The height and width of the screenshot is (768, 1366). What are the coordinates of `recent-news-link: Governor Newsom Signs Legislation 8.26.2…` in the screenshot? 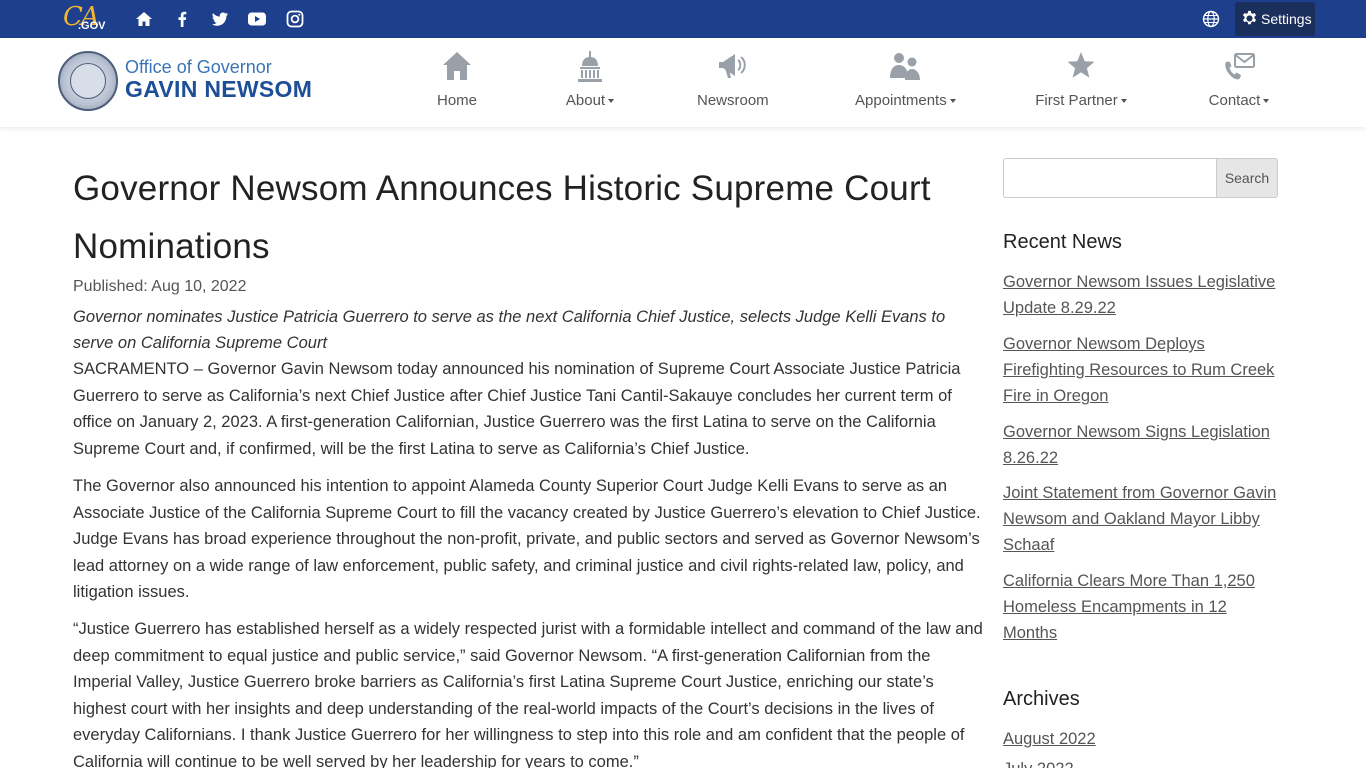 It's located at (1143, 445).